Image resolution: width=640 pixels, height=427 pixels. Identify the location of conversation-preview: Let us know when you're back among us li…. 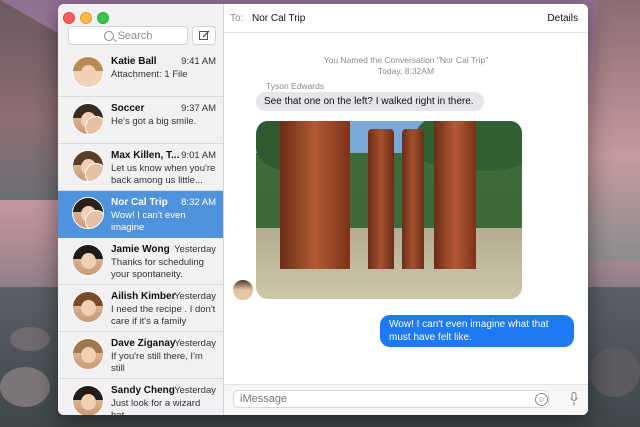
(163, 174).